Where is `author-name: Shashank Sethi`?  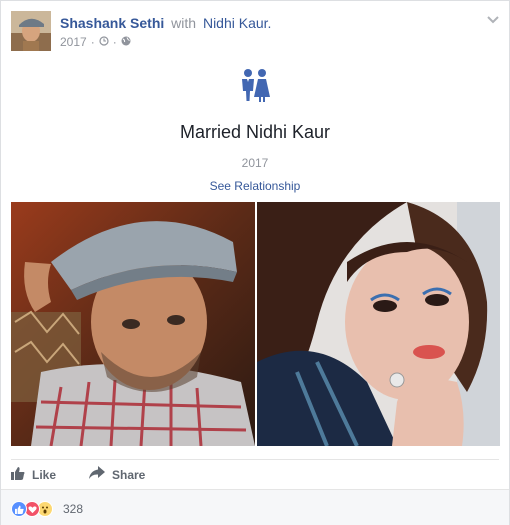
author-name: Shashank Sethi is located at coordinates (112, 23).